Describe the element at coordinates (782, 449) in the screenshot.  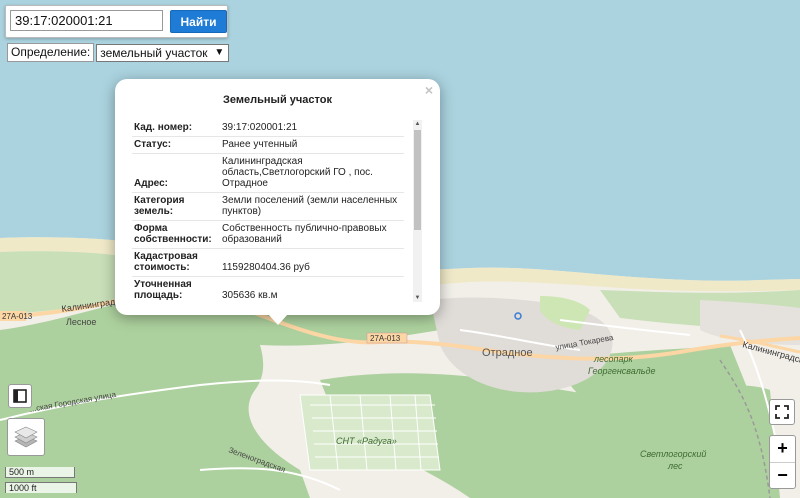
I see `zoom-in-button: +` at that location.